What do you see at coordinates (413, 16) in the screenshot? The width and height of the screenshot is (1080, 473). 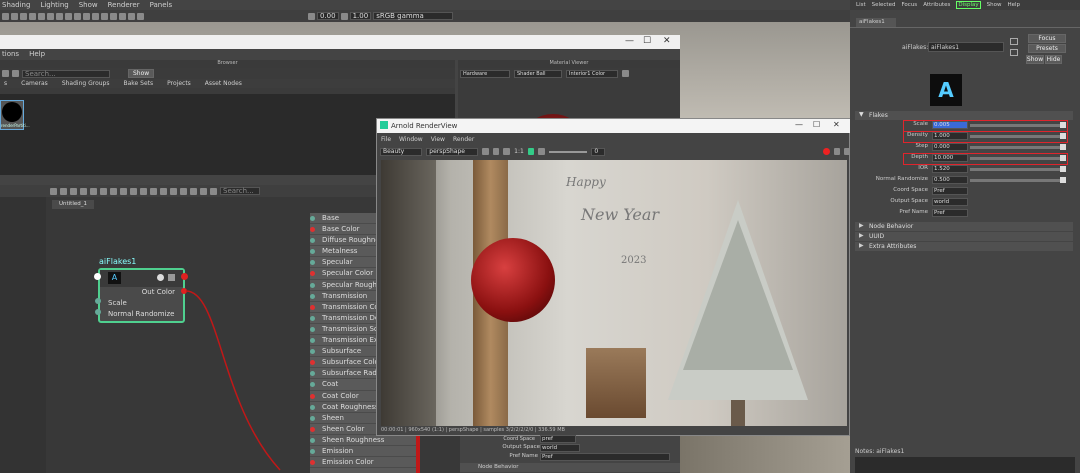 I see `colorspace-dropdown: sRGB gamma` at bounding box center [413, 16].